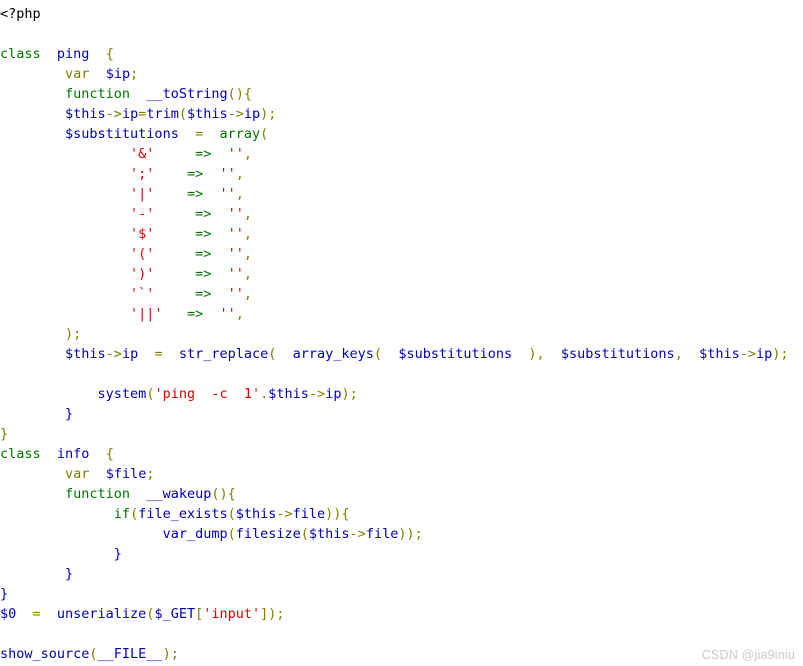  I want to click on code-token: ),, so click(536, 354).